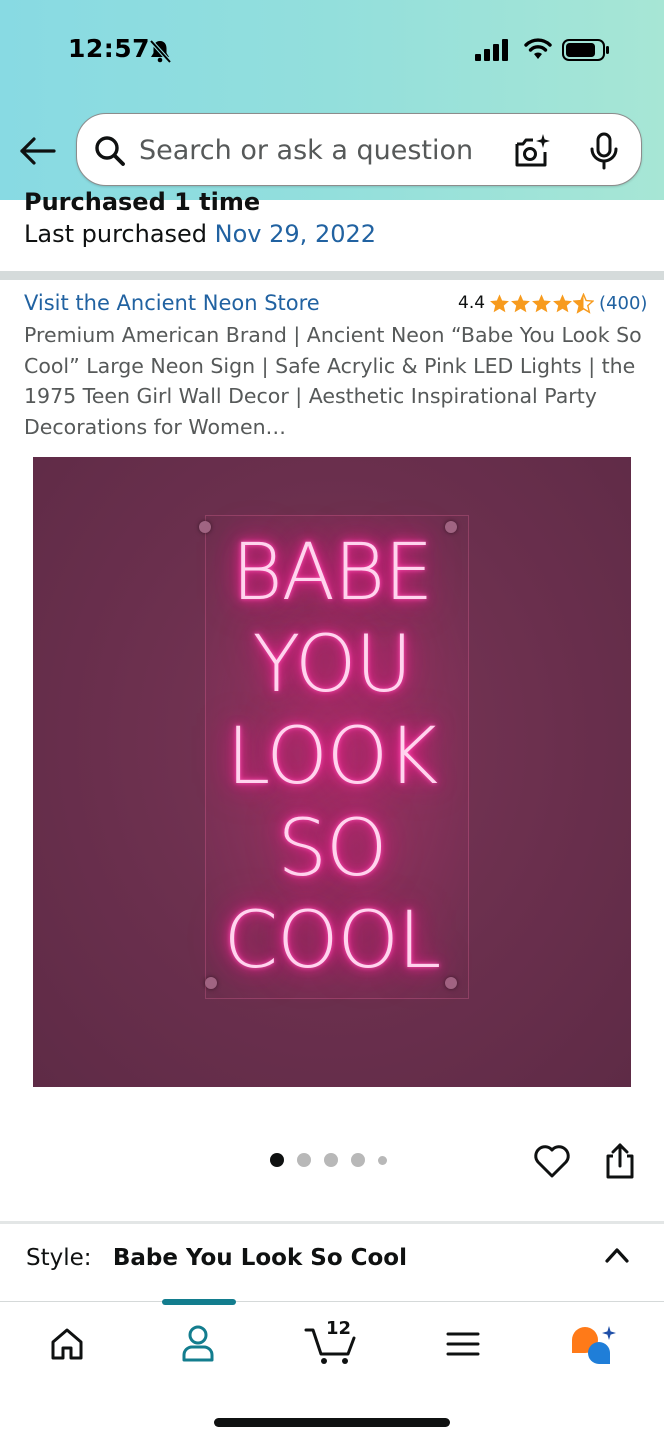  I want to click on search-icon, so click(110, 151).